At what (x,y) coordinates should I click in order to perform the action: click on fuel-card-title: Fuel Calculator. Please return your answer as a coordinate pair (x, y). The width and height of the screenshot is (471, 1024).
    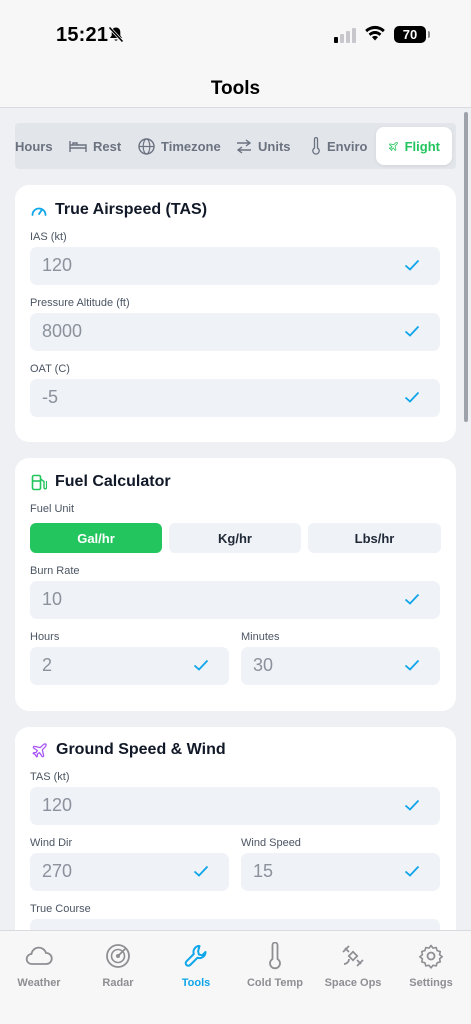
    Looking at the image, I should click on (101, 482).